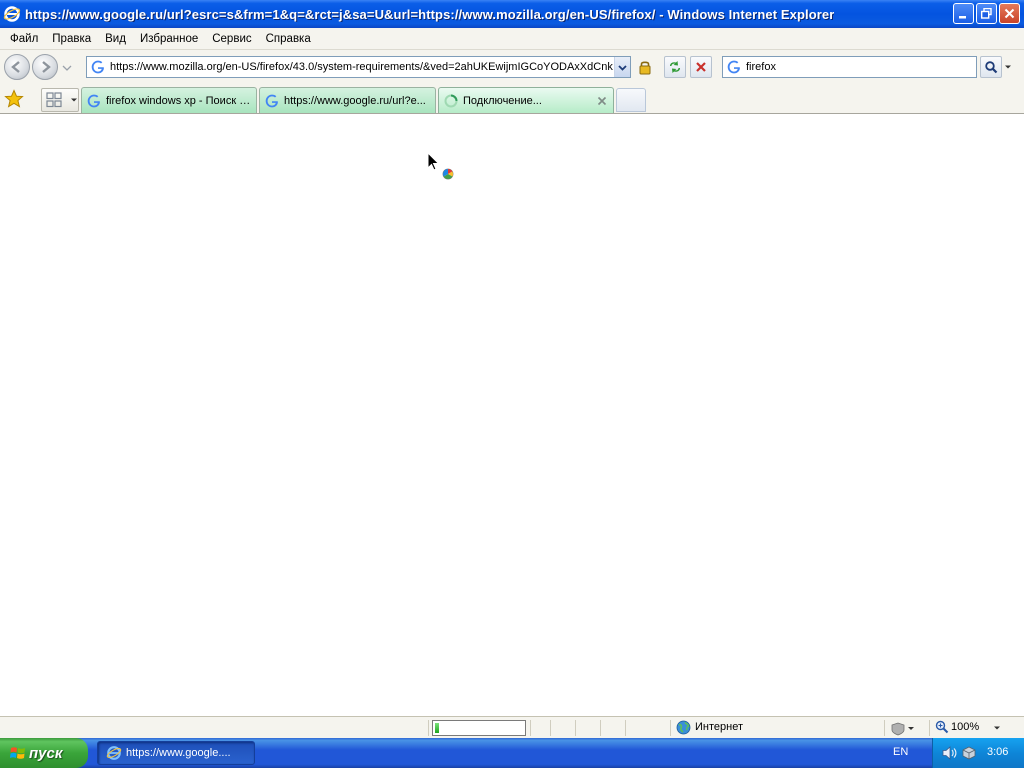 This screenshot has width=1024, height=768. I want to click on refresh-button, so click(675, 67).